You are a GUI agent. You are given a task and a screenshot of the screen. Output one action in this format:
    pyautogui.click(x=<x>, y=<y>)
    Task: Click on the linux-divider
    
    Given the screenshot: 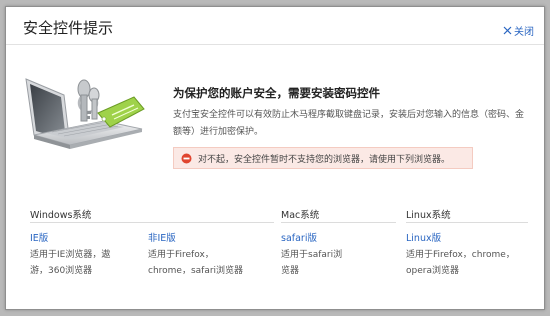 What is the action you would take?
    pyautogui.click(x=467, y=222)
    